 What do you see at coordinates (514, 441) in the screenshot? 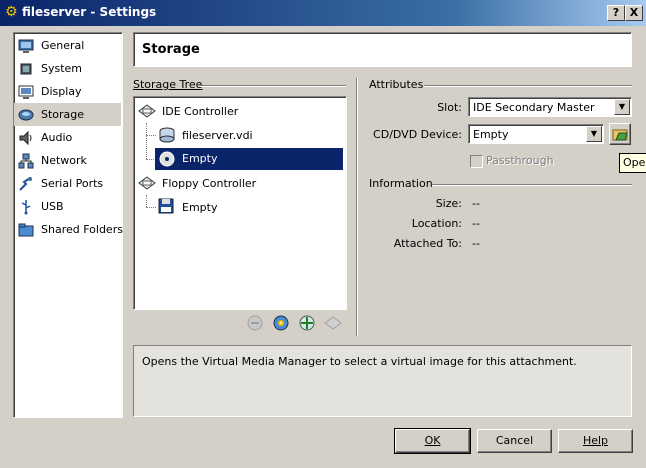
I see `cancel-button: Cancel` at bounding box center [514, 441].